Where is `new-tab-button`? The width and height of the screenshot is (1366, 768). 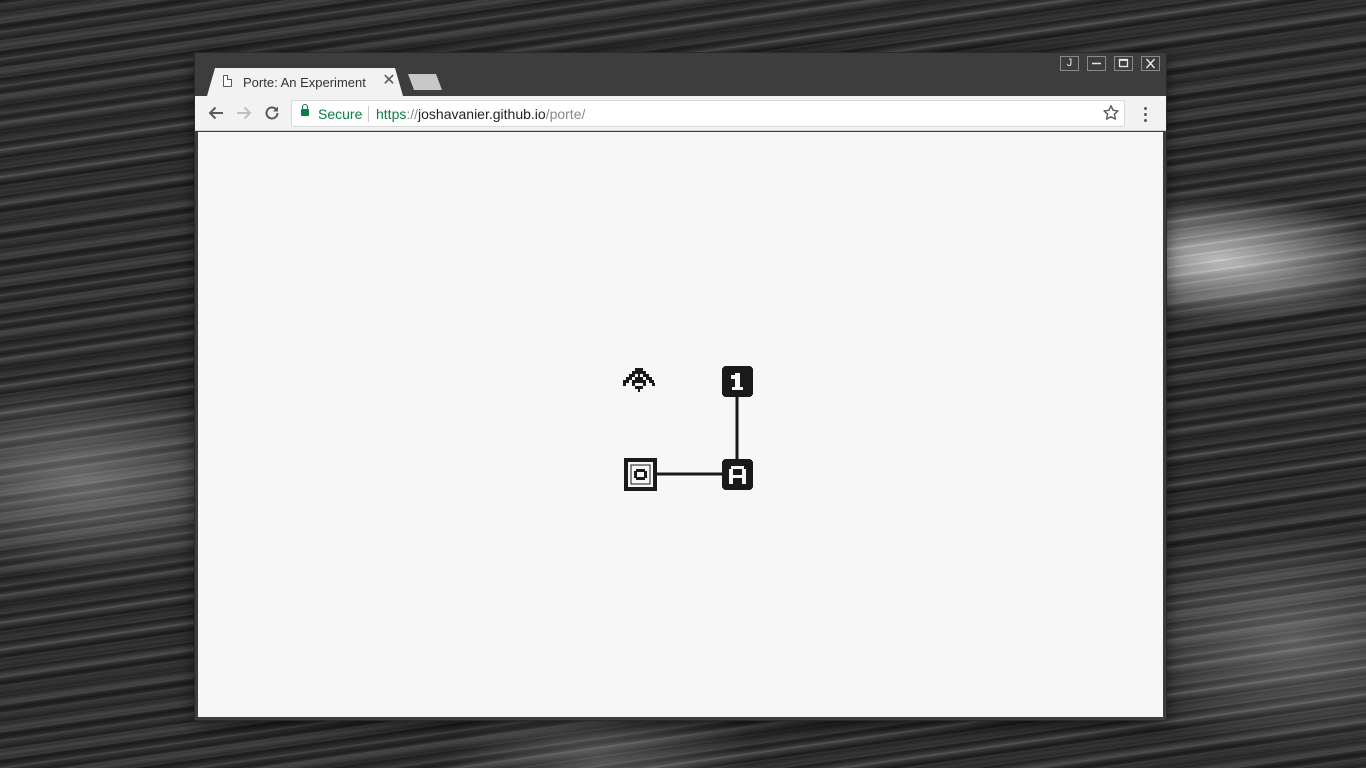 new-tab-button is located at coordinates (425, 82).